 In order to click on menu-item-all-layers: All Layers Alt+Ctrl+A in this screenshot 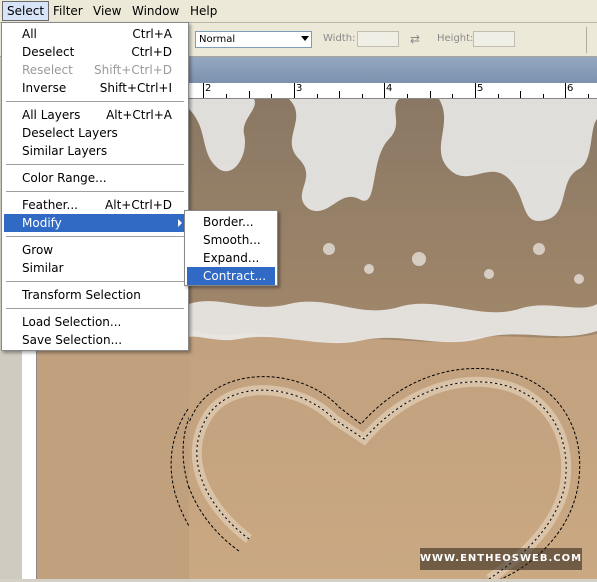, I will do `click(95, 115)`.